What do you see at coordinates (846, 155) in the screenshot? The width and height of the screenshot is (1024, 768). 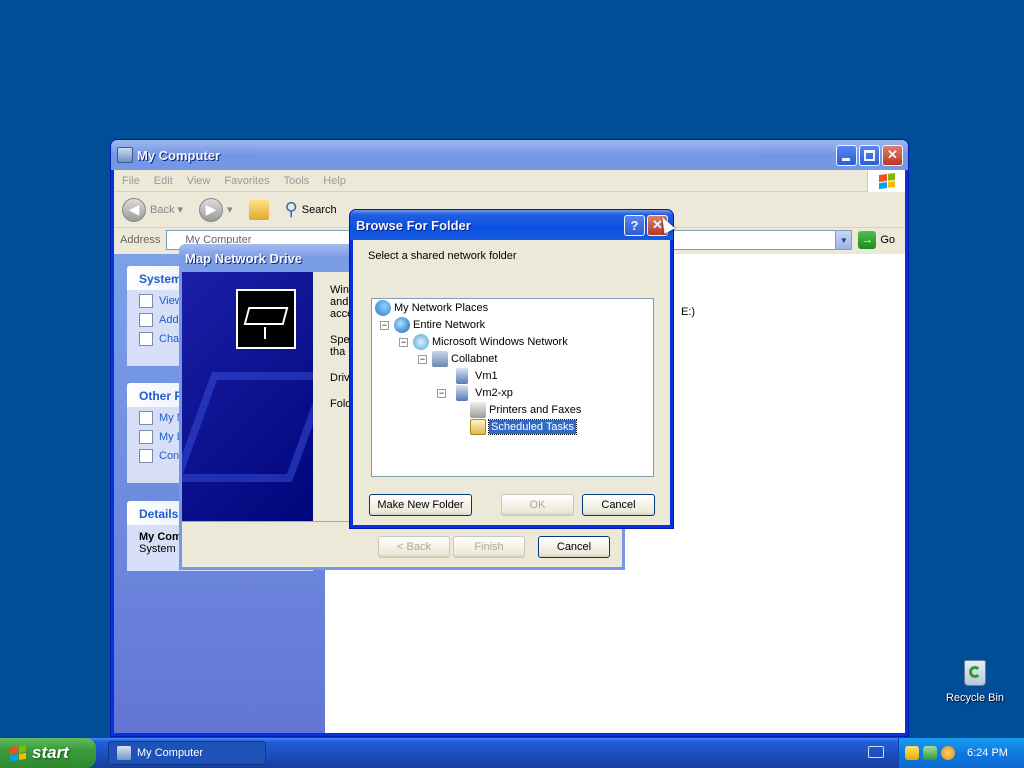 I see `minimize-button` at bounding box center [846, 155].